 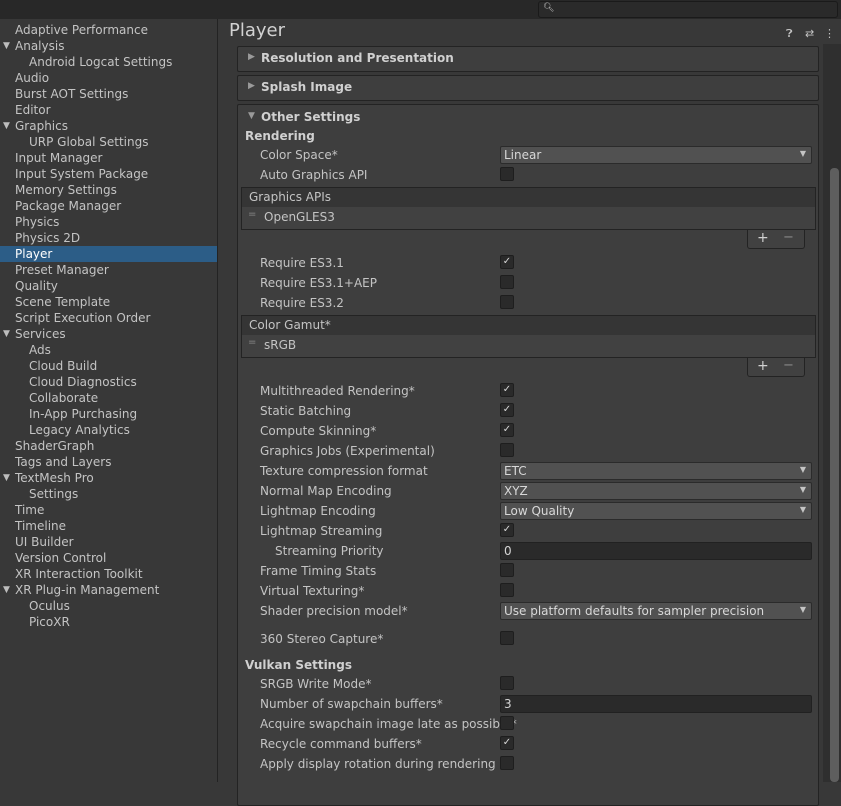 What do you see at coordinates (351, 704) in the screenshot?
I see `swapchain-buffers-label: Number of swapchain buffers*` at bounding box center [351, 704].